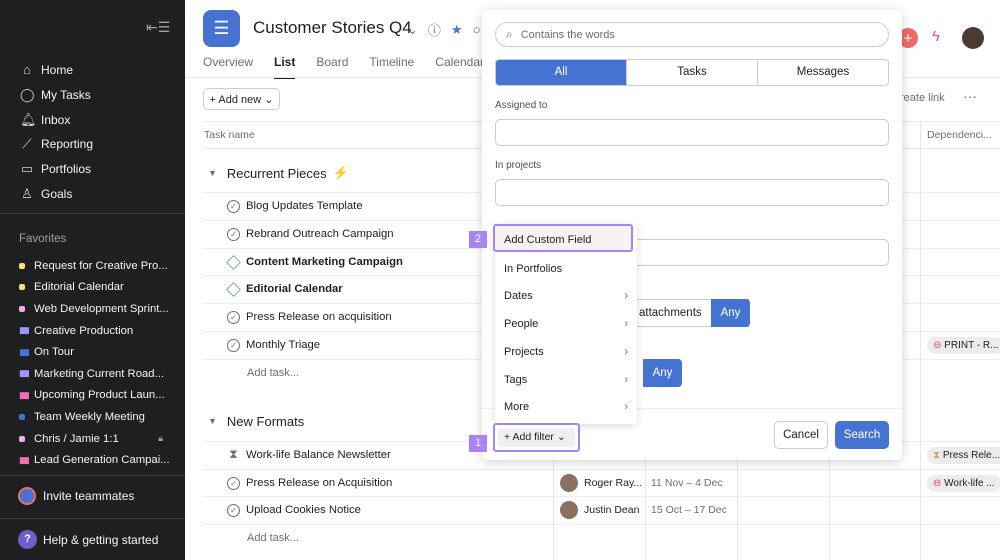  What do you see at coordinates (457, 30) in the screenshot?
I see `star-icon: ★` at bounding box center [457, 30].